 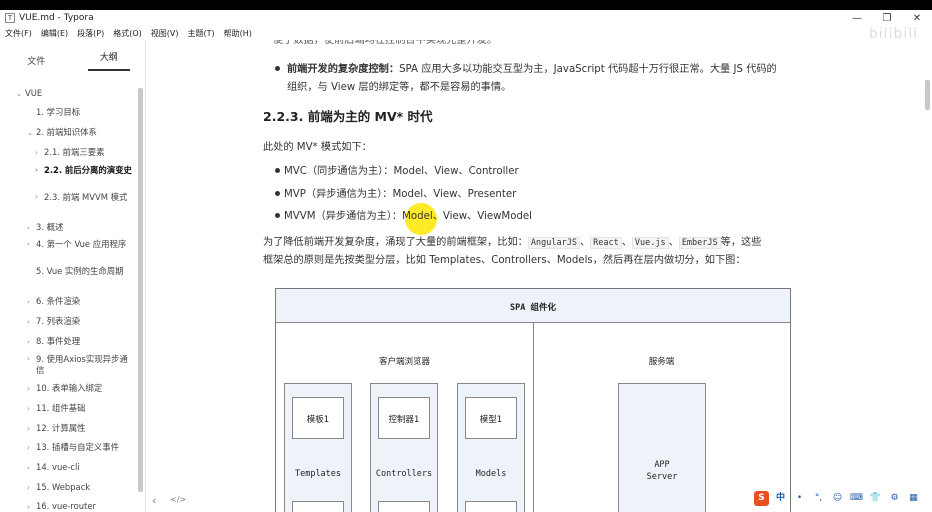 I want to click on template-box-label: 模板1, so click(x=318, y=420).